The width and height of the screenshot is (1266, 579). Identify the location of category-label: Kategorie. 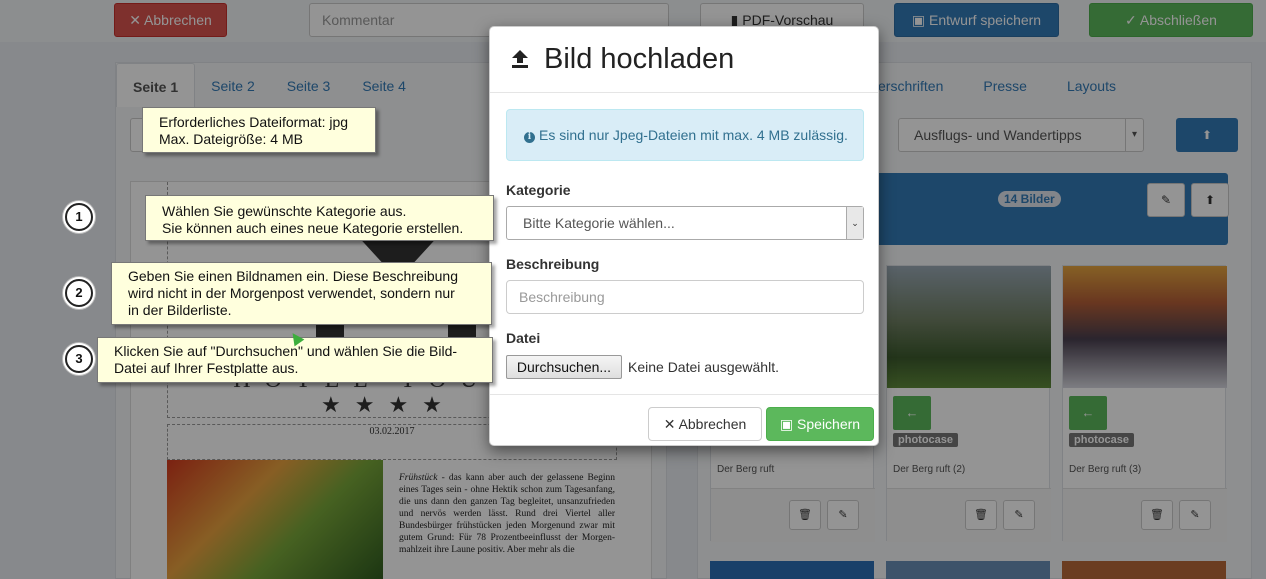
(538, 190).